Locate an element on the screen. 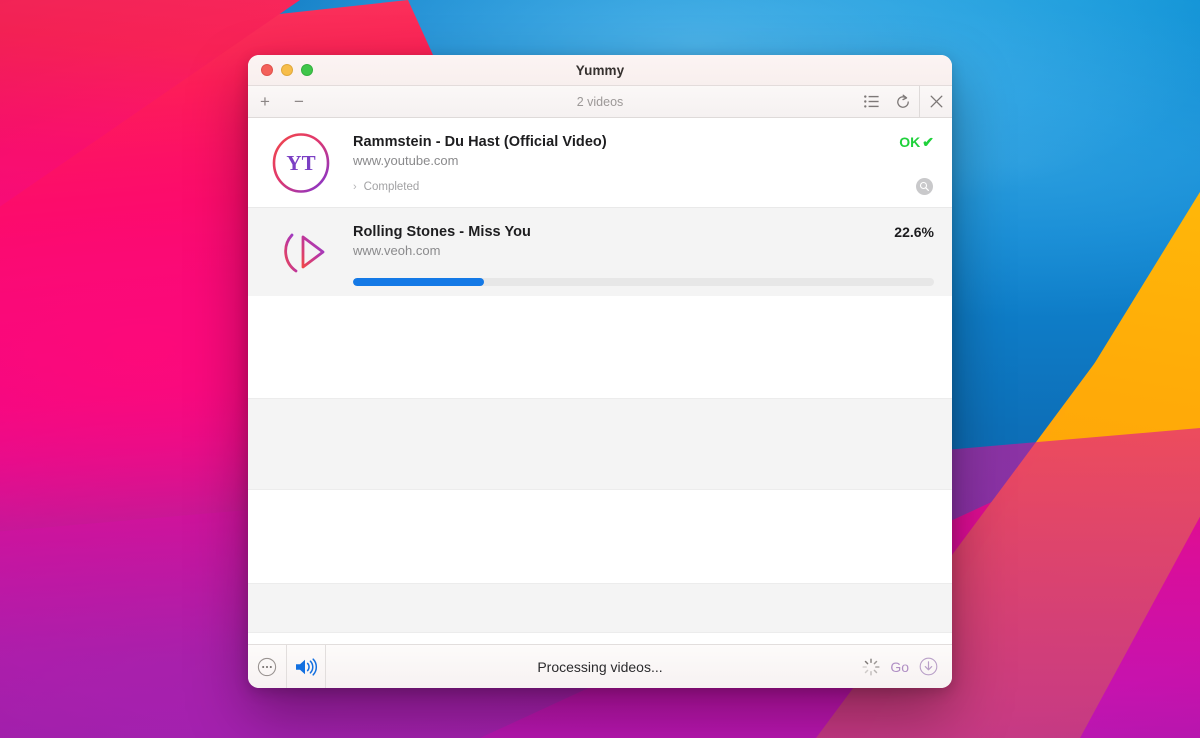 This screenshot has height=738, width=1200. bottom-divider-right is located at coordinates (325, 666).